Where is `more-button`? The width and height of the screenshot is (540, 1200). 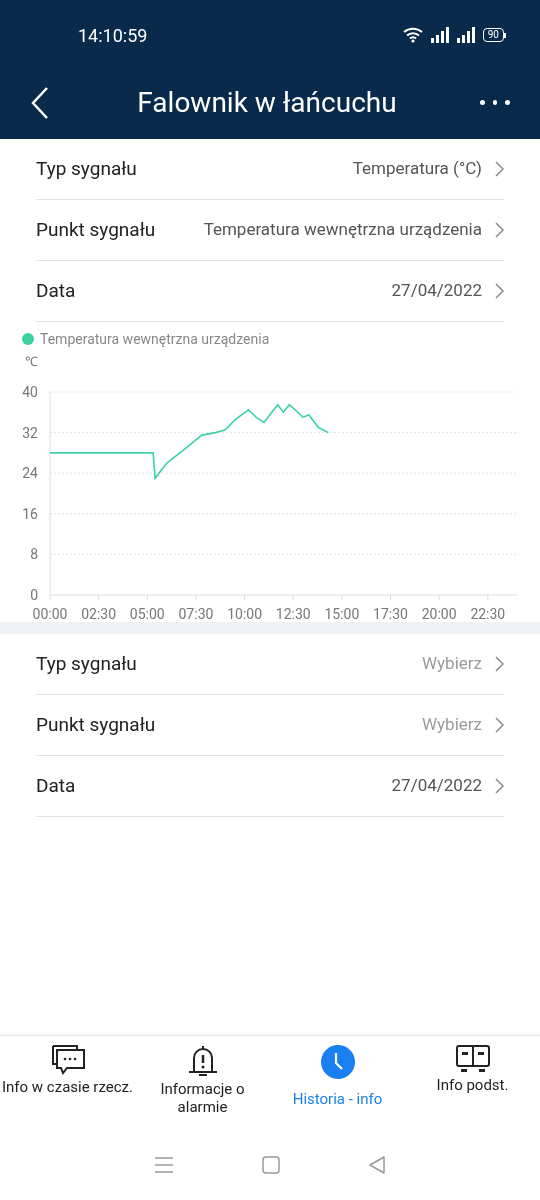 more-button is located at coordinates (495, 102).